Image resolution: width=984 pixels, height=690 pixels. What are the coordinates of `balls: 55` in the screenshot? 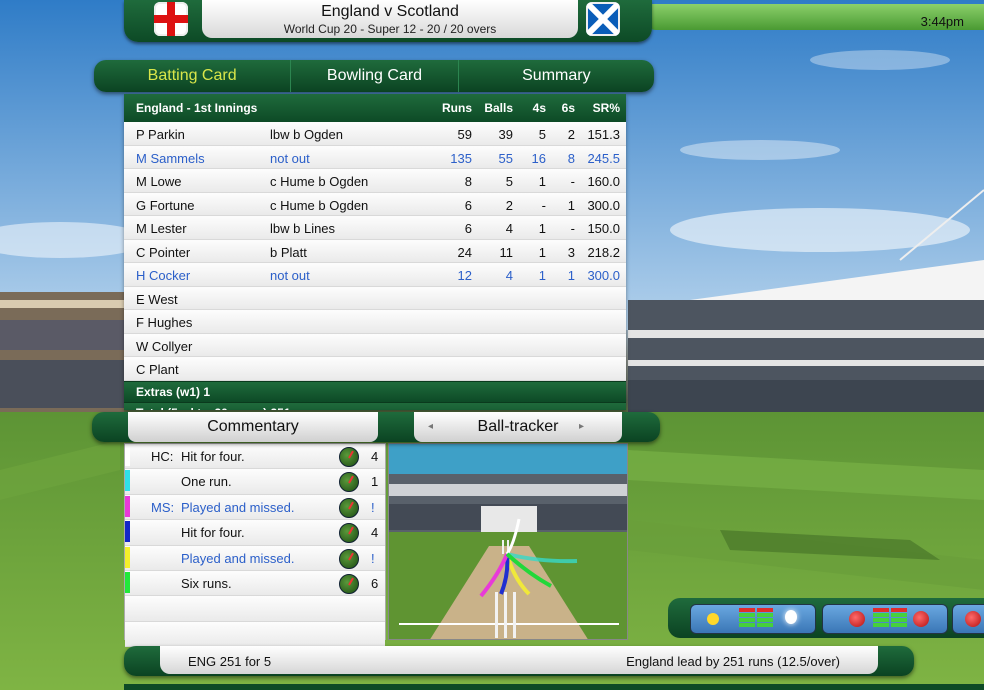 It's located at (505, 158).